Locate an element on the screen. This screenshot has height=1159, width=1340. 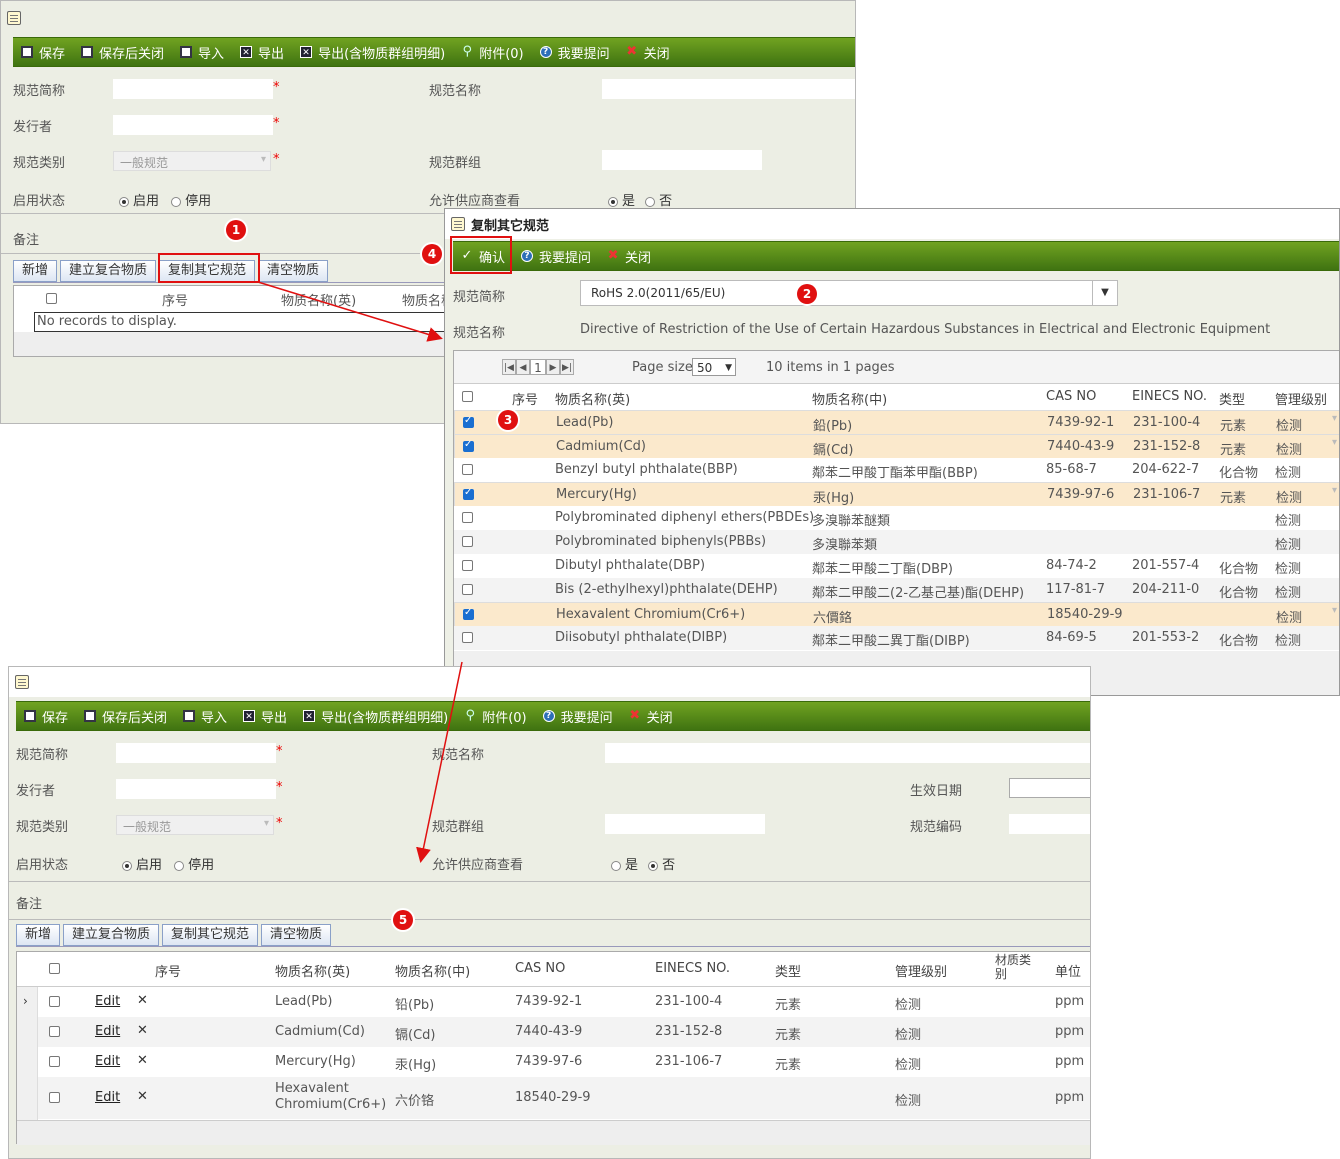
code-input is located at coordinates (1049, 824).